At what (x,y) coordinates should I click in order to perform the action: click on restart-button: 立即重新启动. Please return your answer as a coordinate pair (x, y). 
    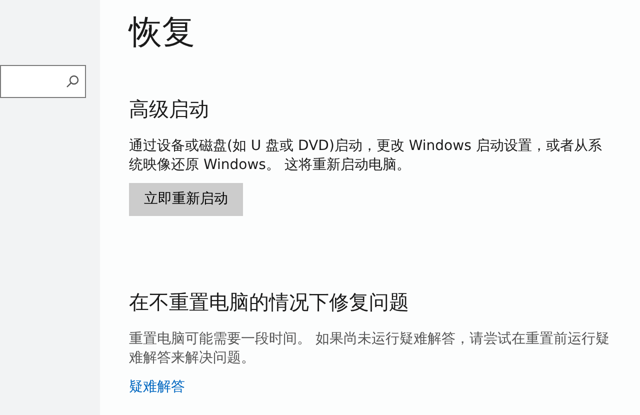
    Looking at the image, I should click on (186, 199).